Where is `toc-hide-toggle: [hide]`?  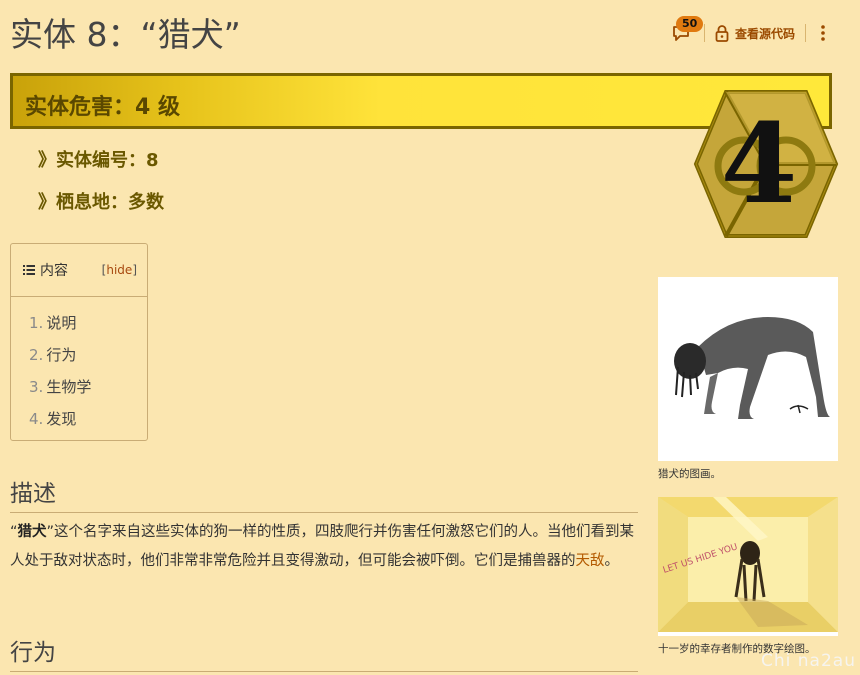
toc-hide-toggle: [hide] is located at coordinates (119, 270).